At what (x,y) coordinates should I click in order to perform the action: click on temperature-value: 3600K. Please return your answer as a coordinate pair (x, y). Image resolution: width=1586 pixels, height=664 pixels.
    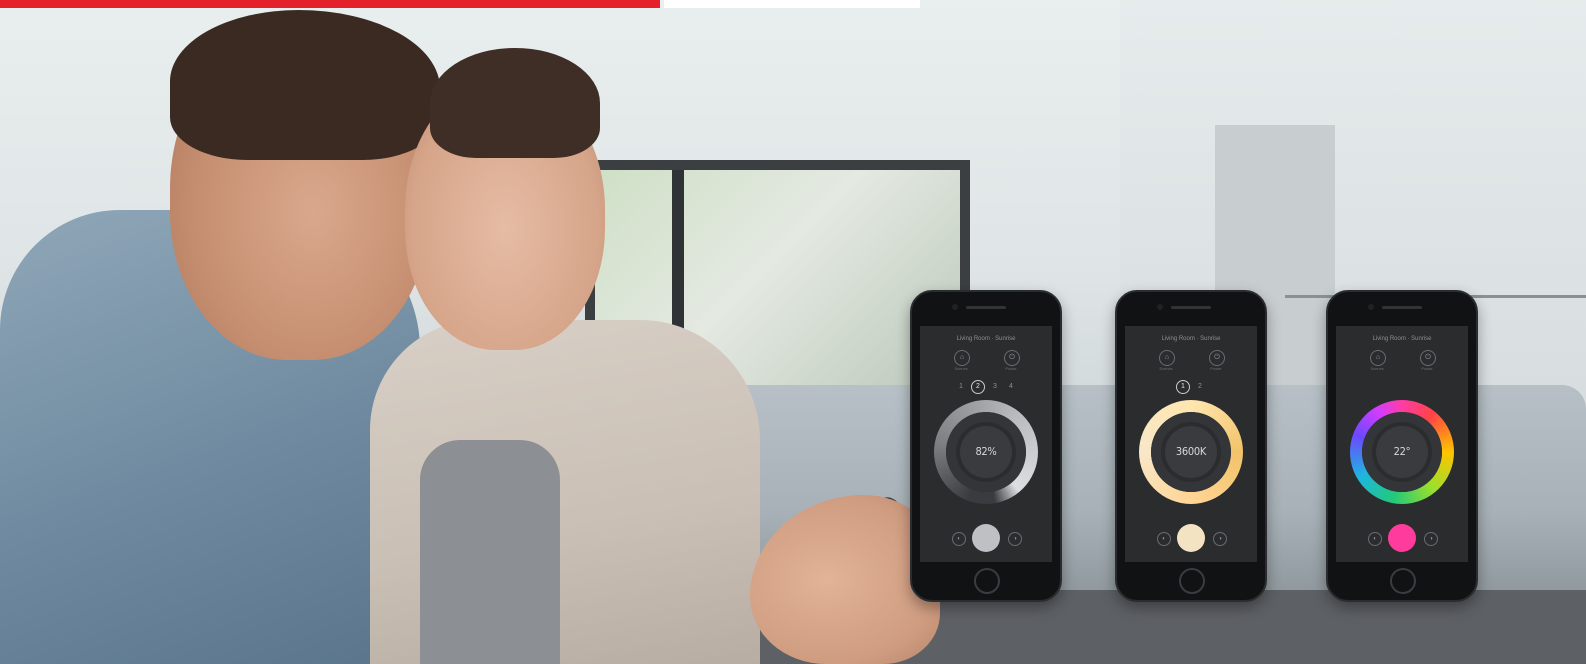
    Looking at the image, I should click on (1191, 452).